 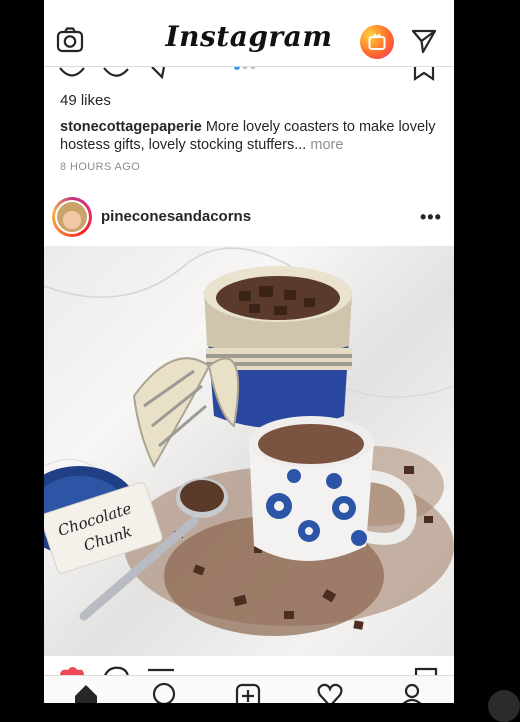 What do you see at coordinates (86, 692) in the screenshot?
I see `home-icon` at bounding box center [86, 692].